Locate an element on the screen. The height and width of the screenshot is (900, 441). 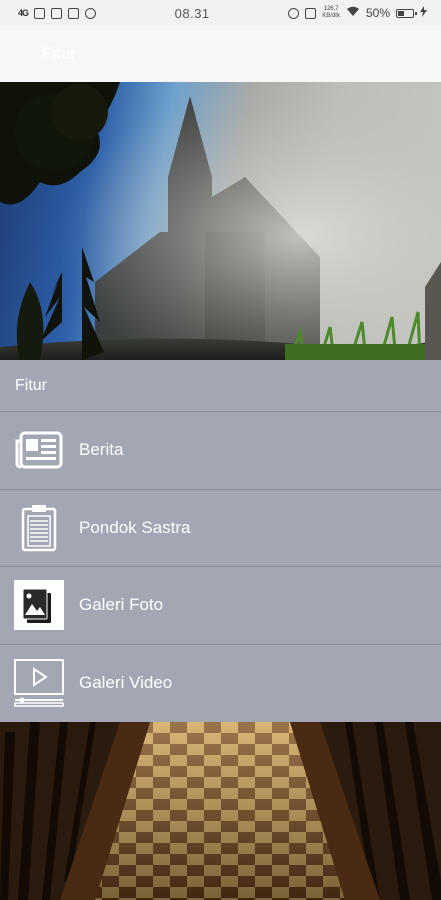
charging-icon is located at coordinates (423, 13).